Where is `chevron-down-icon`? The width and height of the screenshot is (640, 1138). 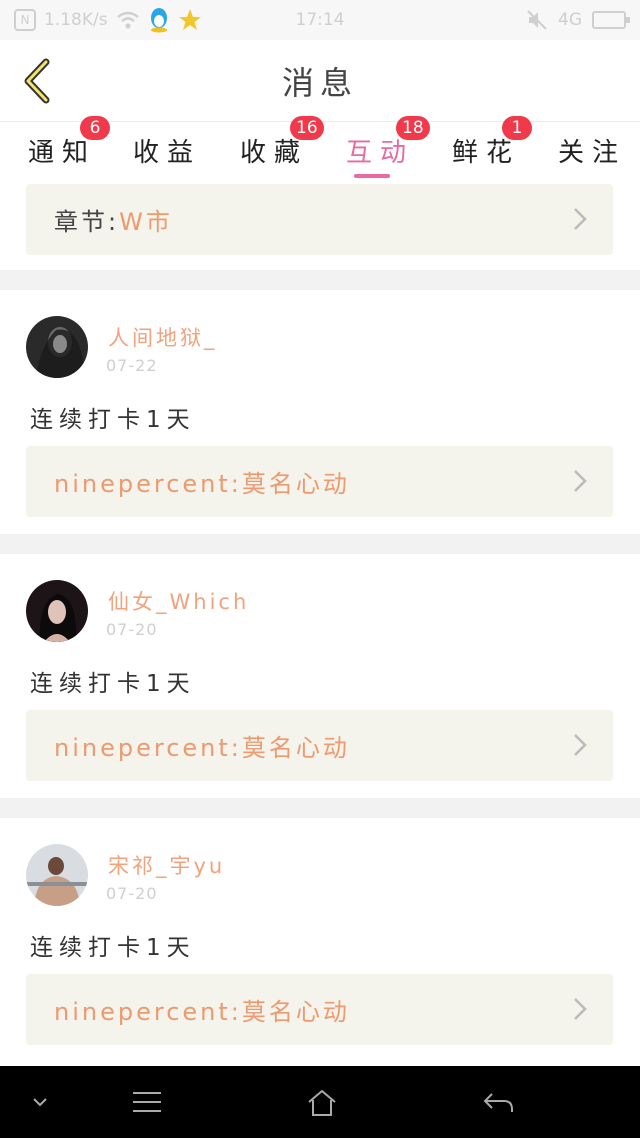
chevron-down-icon is located at coordinates (40, 1102).